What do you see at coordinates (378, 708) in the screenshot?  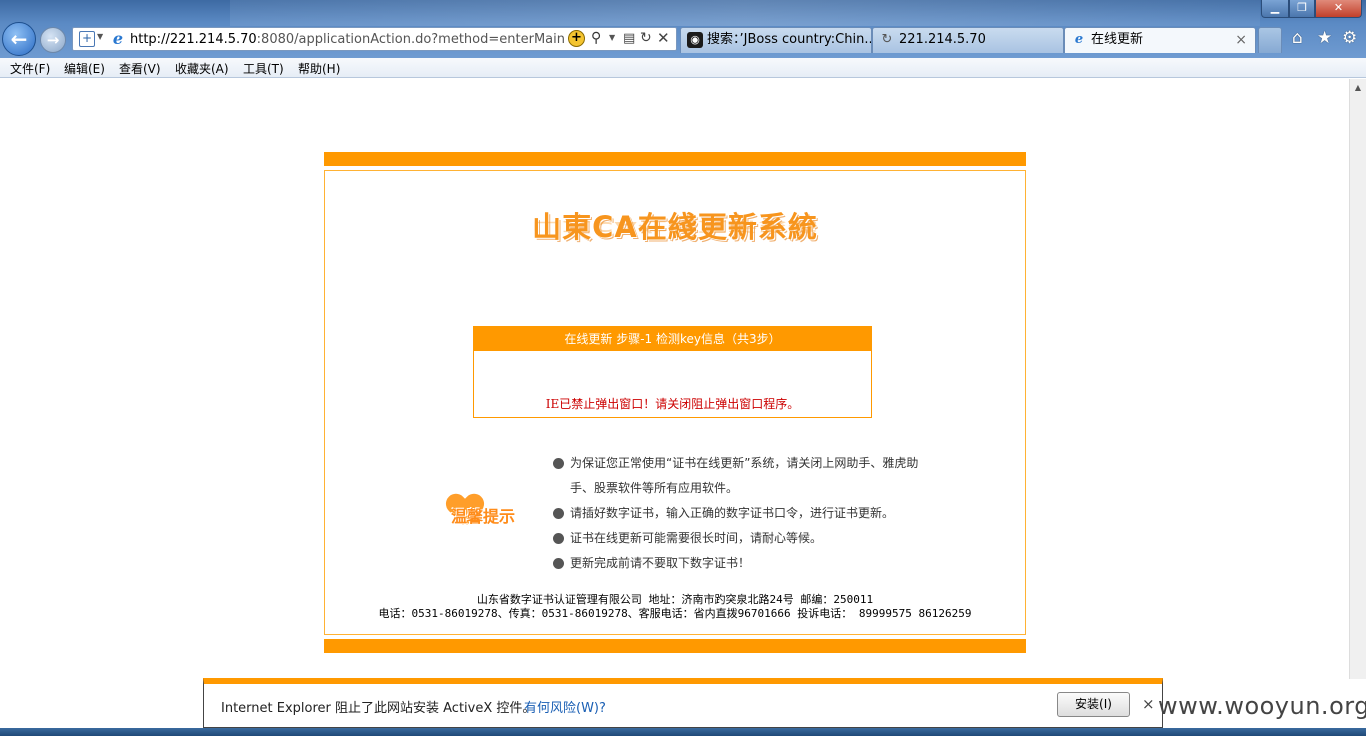 I see `notification-text: Internet Explorer 阻止了此网站安装 ActiveX 控件。` at bounding box center [378, 708].